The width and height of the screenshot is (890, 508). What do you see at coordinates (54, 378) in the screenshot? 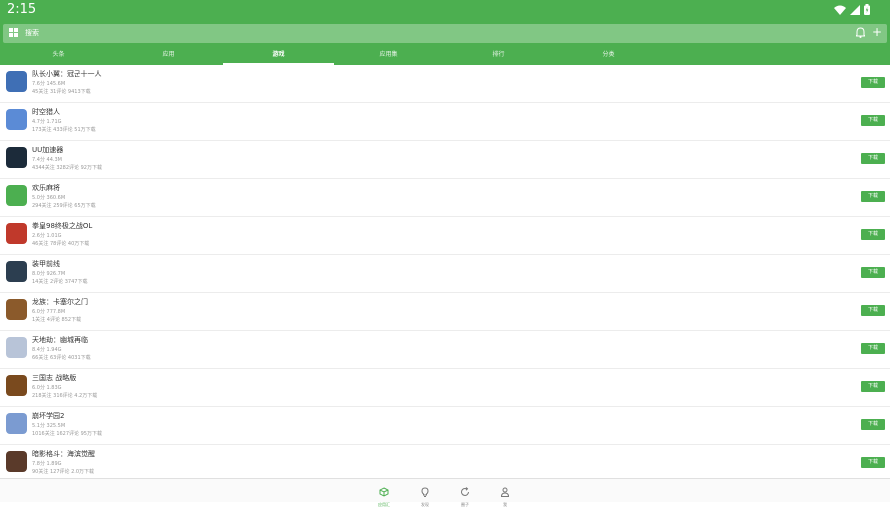
I see `app-title: 三国志 战略版` at bounding box center [54, 378].